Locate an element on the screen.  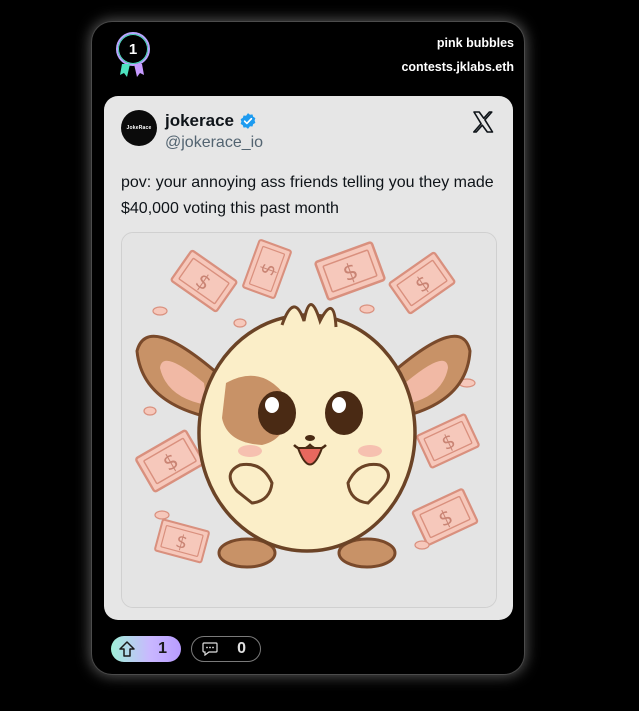
upvote-arrow-icon is located at coordinates (127, 649).